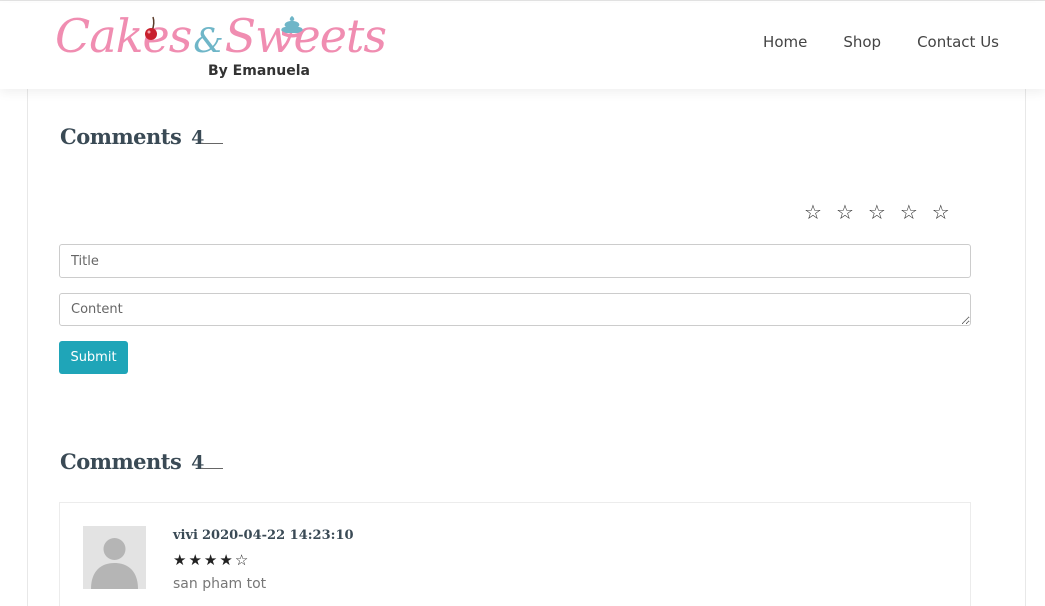 Image resolution: width=1045 pixels, height=606 pixels. I want to click on rating-input: ☆ ☆ ☆ ☆ ☆, so click(877, 212).